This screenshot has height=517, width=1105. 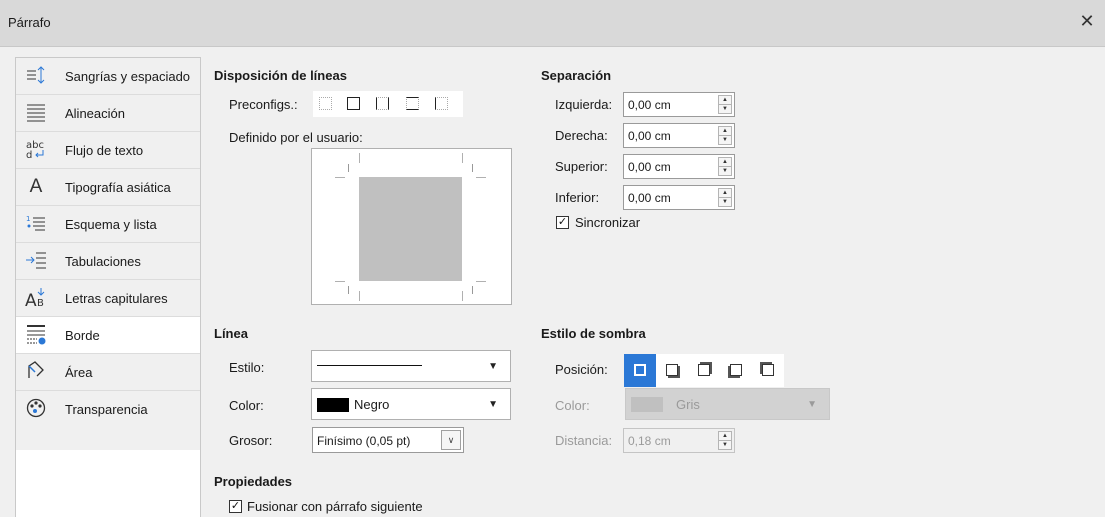 What do you see at coordinates (584, 104) in the screenshot?
I see `padding-left-label: Izquierda:` at bounding box center [584, 104].